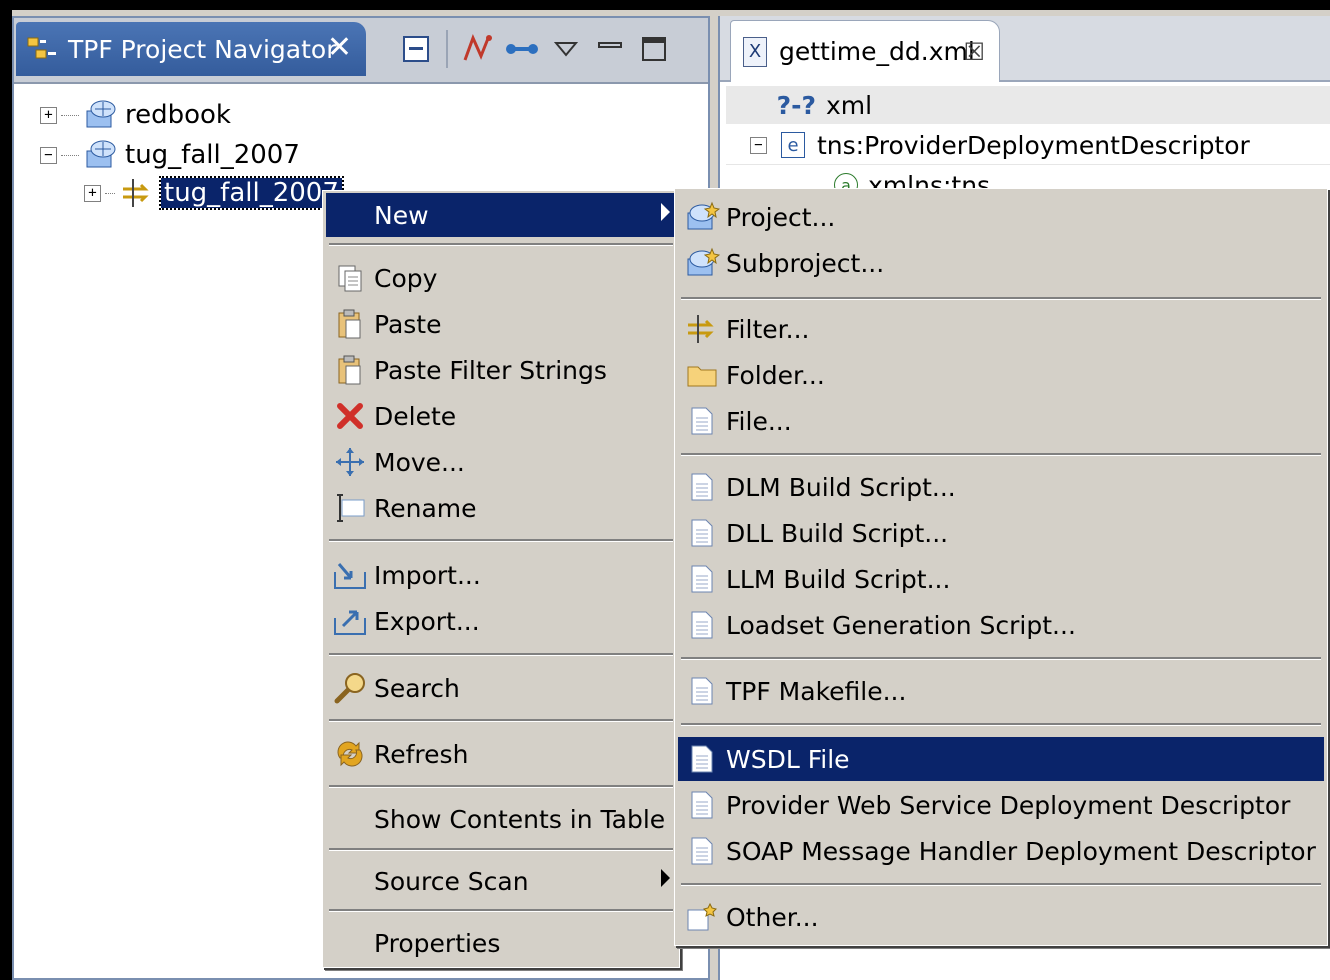 This screenshot has width=1330, height=980. What do you see at coordinates (350, 819) in the screenshot?
I see `table-icon` at bounding box center [350, 819].